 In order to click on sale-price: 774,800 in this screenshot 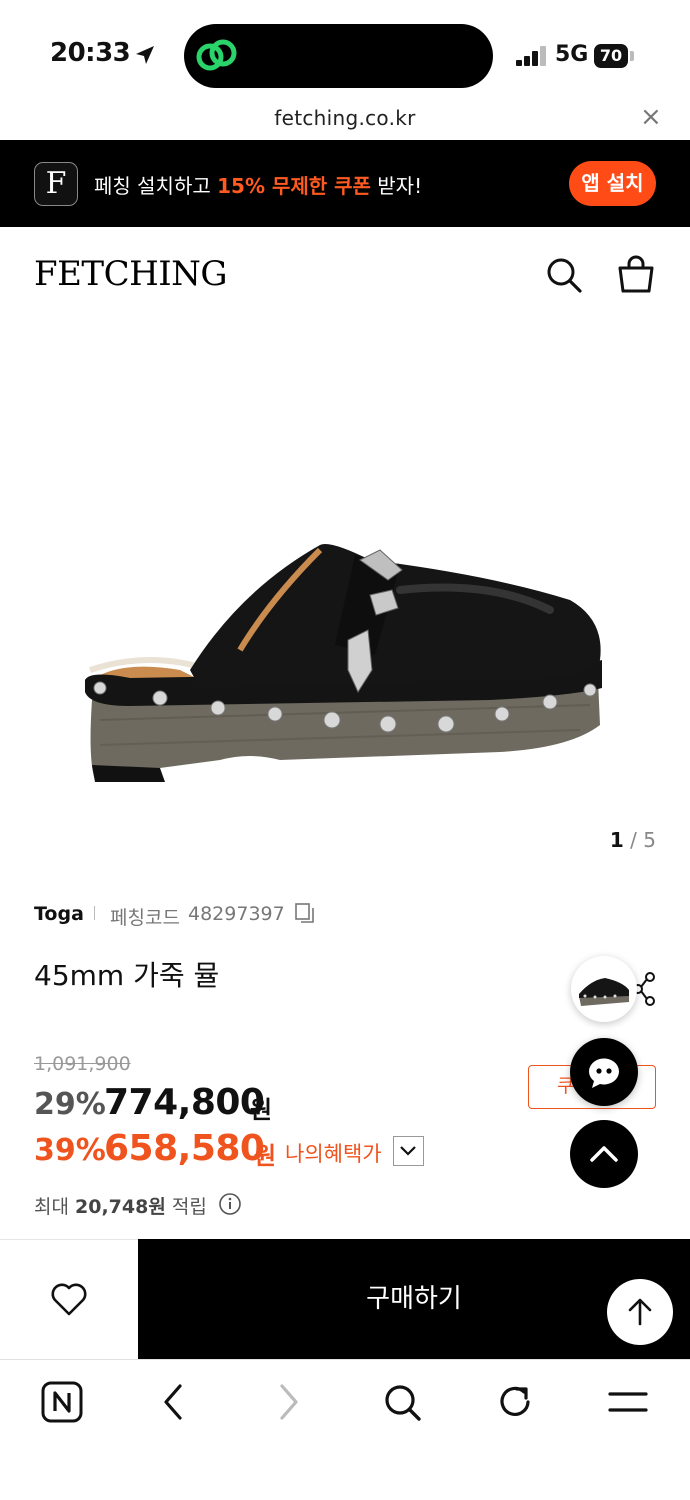, I will do `click(184, 1102)`.